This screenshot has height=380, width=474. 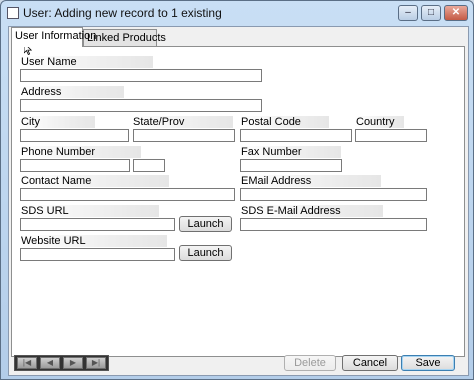 What do you see at coordinates (141, 75) in the screenshot?
I see `user-name-field` at bounding box center [141, 75].